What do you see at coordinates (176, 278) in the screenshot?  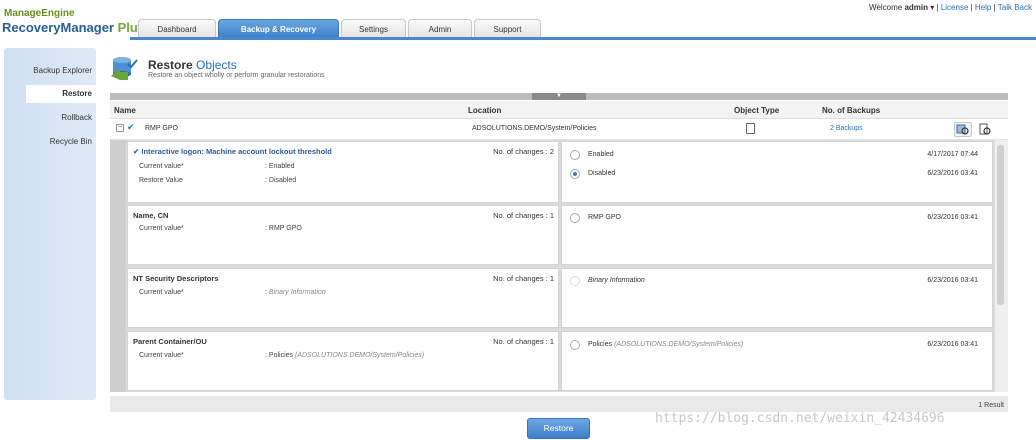 I see `attribute-title: NT Security Descriptors` at bounding box center [176, 278].